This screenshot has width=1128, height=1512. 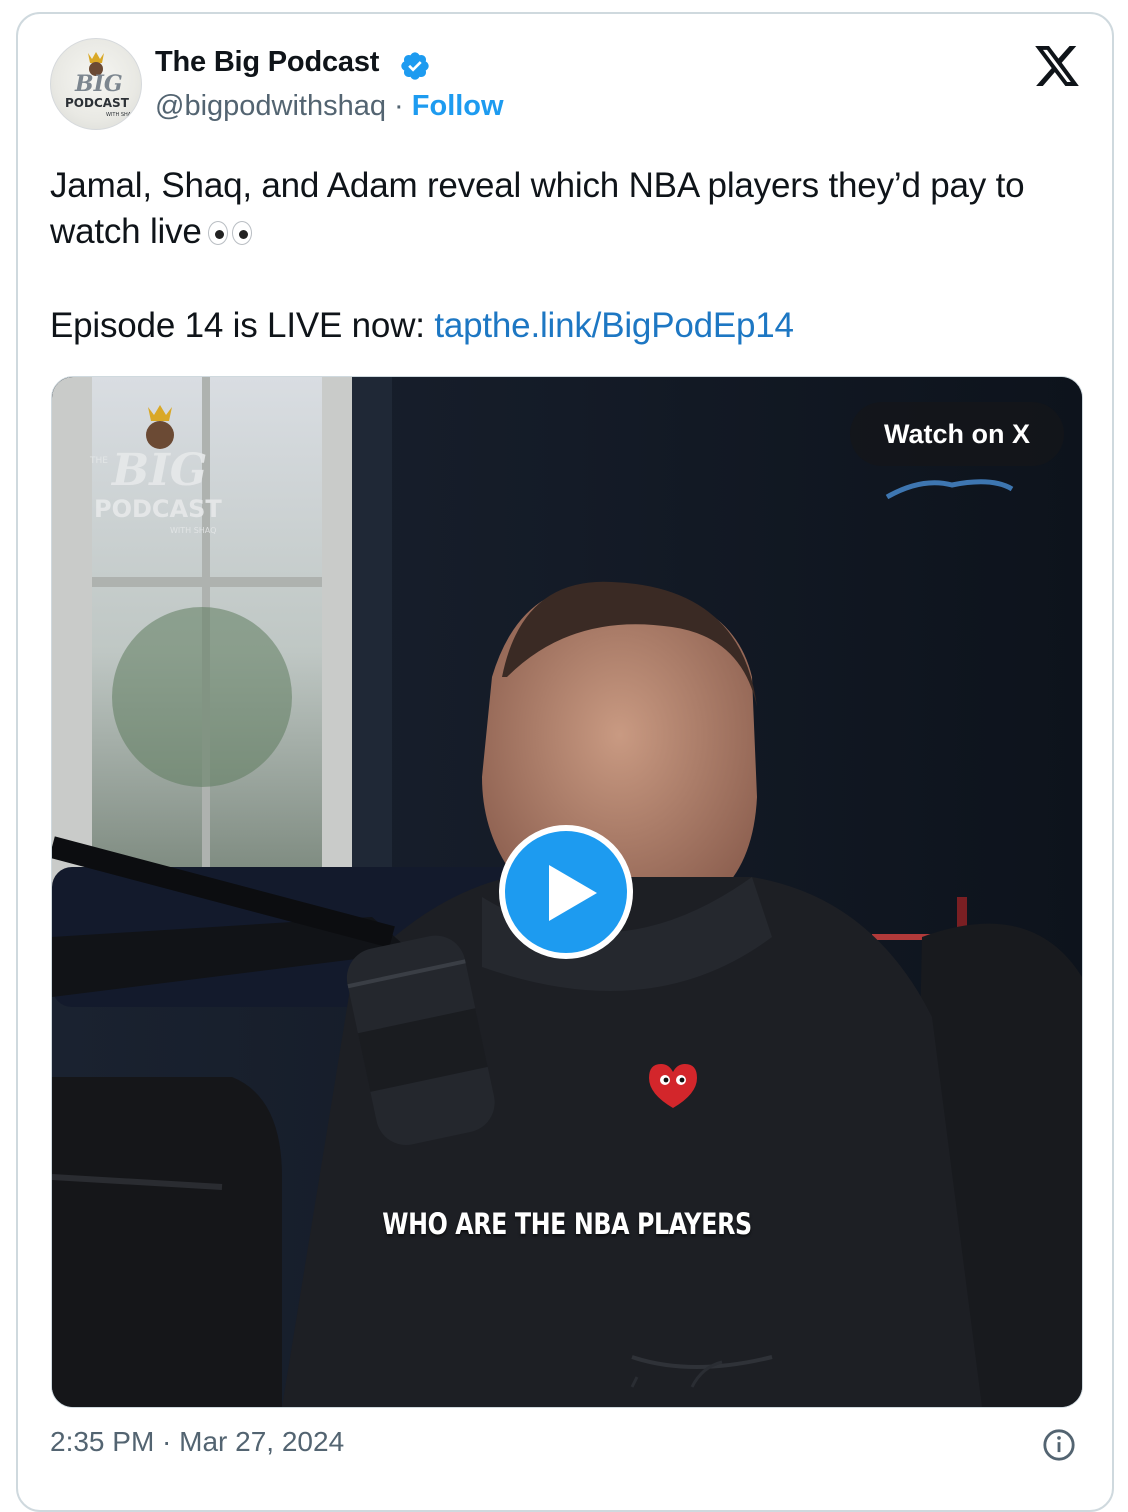 I want to click on big-podcast-logo: BIG PODCAST WITH SHAQ, so click(x=100, y=85).